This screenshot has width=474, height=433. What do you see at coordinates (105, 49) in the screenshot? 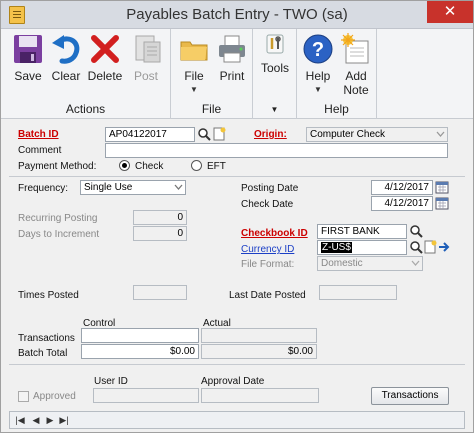
I see `delete-x-icon` at bounding box center [105, 49].